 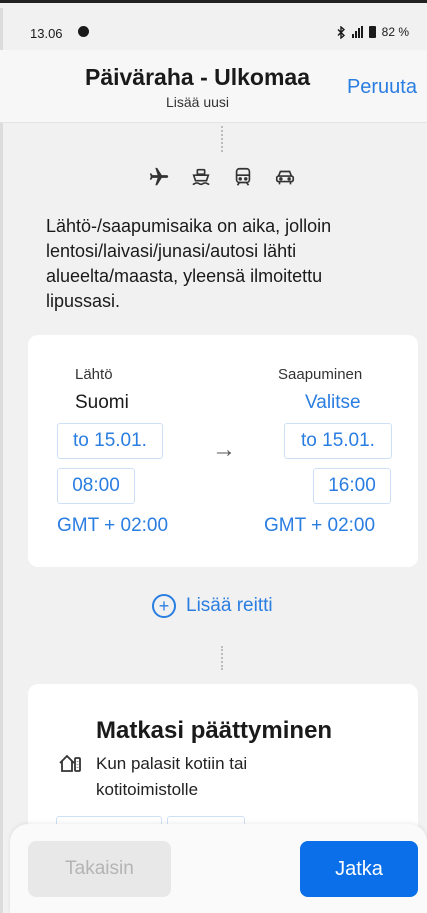 I want to click on page-subtitle: Lisää uusi, so click(x=197, y=102).